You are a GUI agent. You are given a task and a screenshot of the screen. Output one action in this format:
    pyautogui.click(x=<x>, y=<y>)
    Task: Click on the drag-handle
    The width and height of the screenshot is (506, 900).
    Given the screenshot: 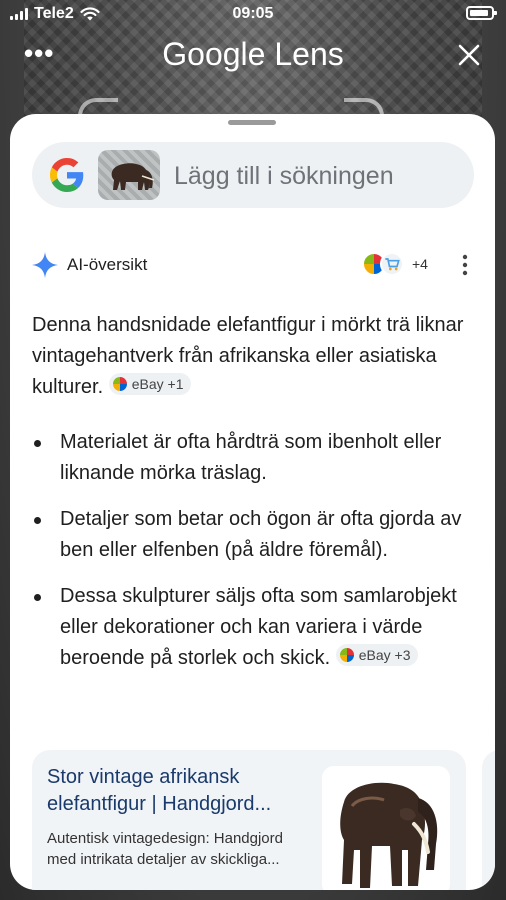 What is the action you would take?
    pyautogui.click(x=252, y=122)
    